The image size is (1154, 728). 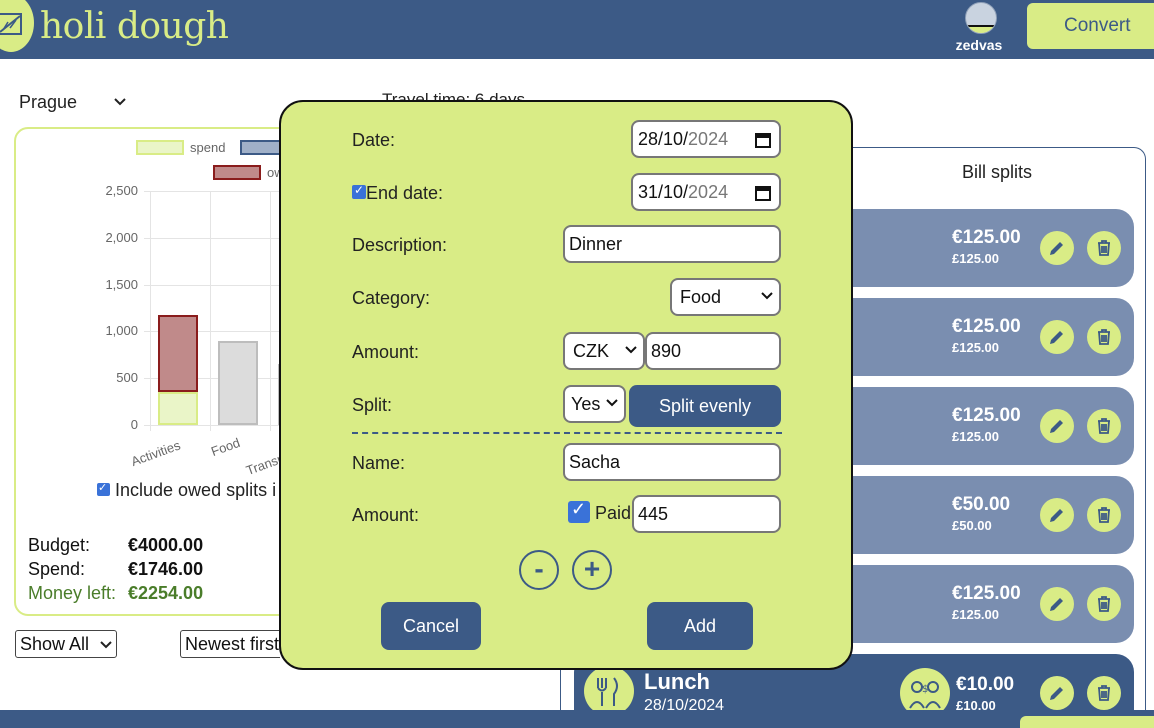 What do you see at coordinates (400, 245) in the screenshot?
I see `description-label: Description:` at bounding box center [400, 245].